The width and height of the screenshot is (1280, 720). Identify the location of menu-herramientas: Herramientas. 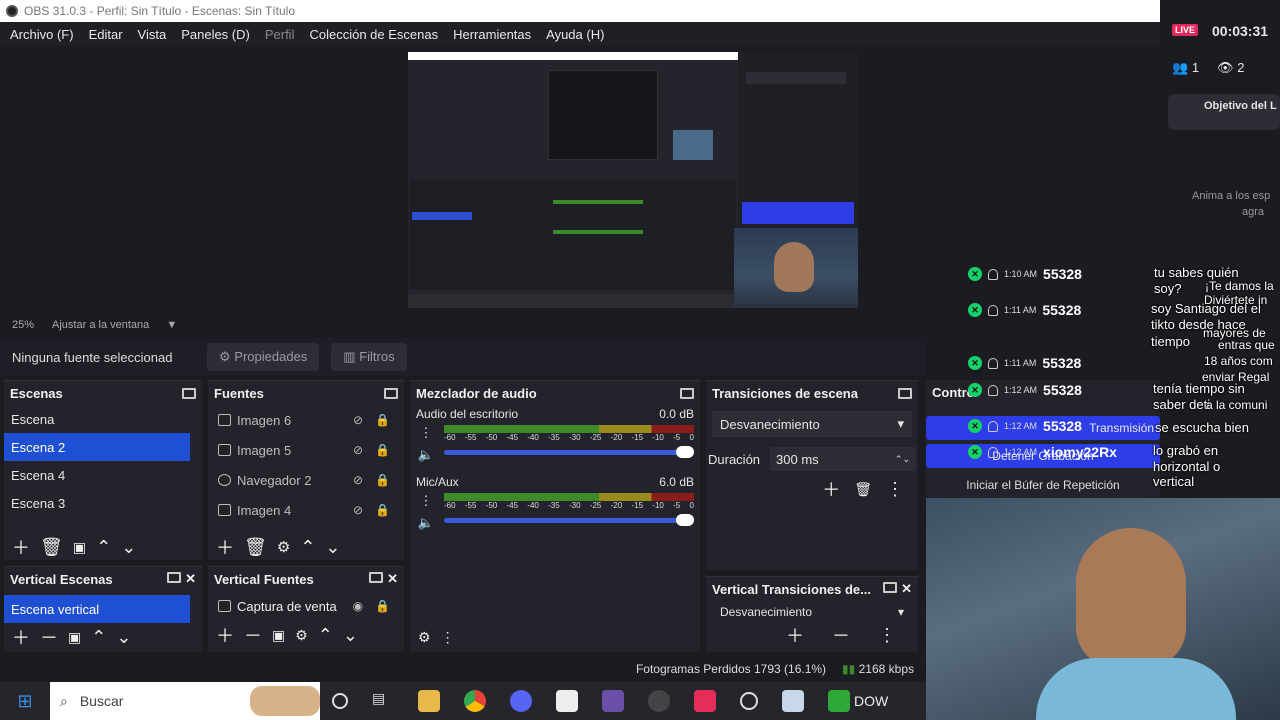
(492, 34).